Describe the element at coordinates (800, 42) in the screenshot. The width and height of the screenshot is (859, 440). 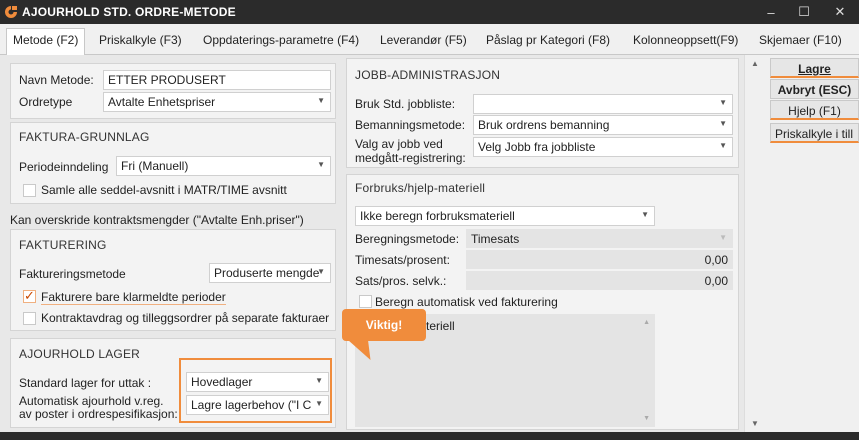
I see `tab-skjemaer: Skjemaer (F10)` at that location.